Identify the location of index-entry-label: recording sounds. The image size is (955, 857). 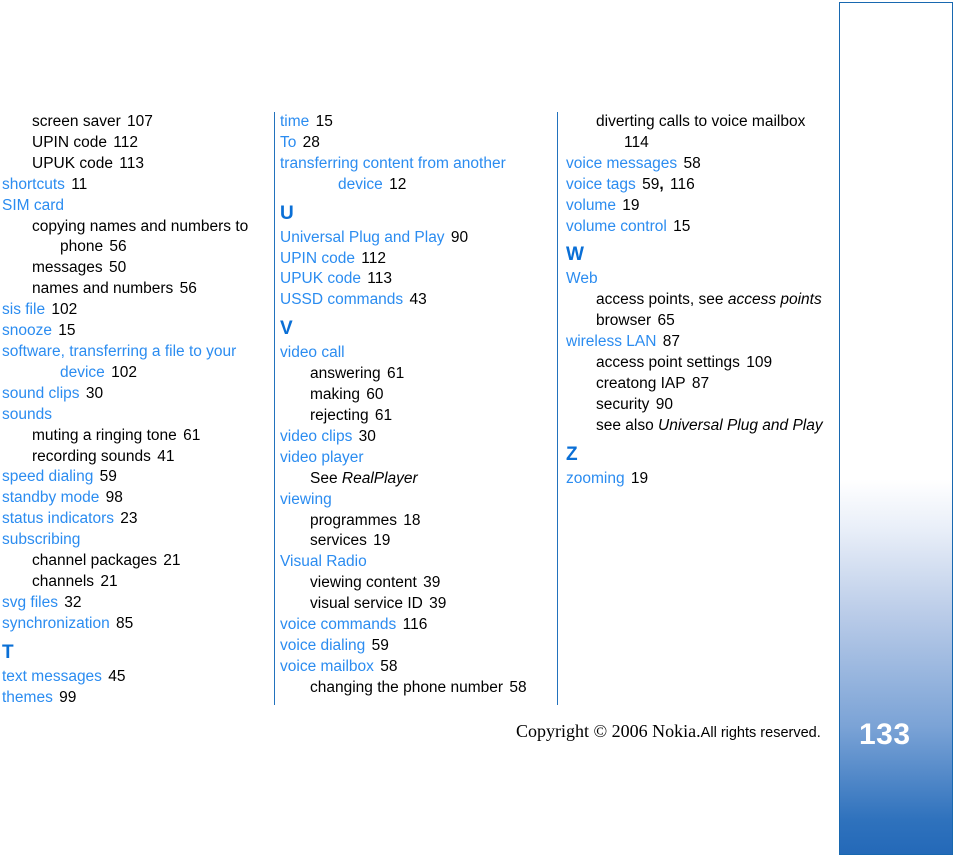
(91, 456).